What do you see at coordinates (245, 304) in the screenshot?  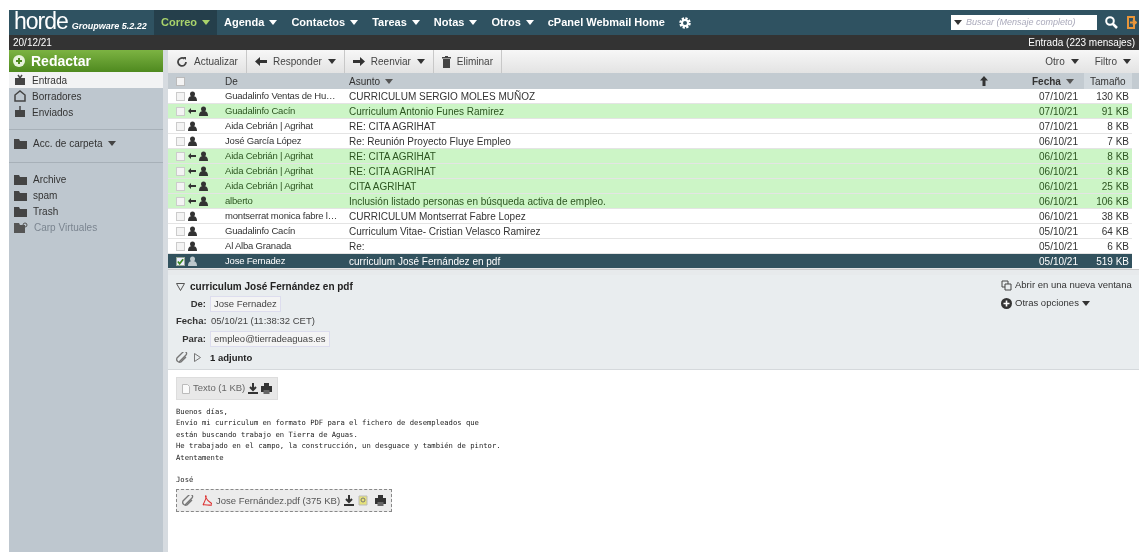 I see `field-value: Jose Fernadez` at bounding box center [245, 304].